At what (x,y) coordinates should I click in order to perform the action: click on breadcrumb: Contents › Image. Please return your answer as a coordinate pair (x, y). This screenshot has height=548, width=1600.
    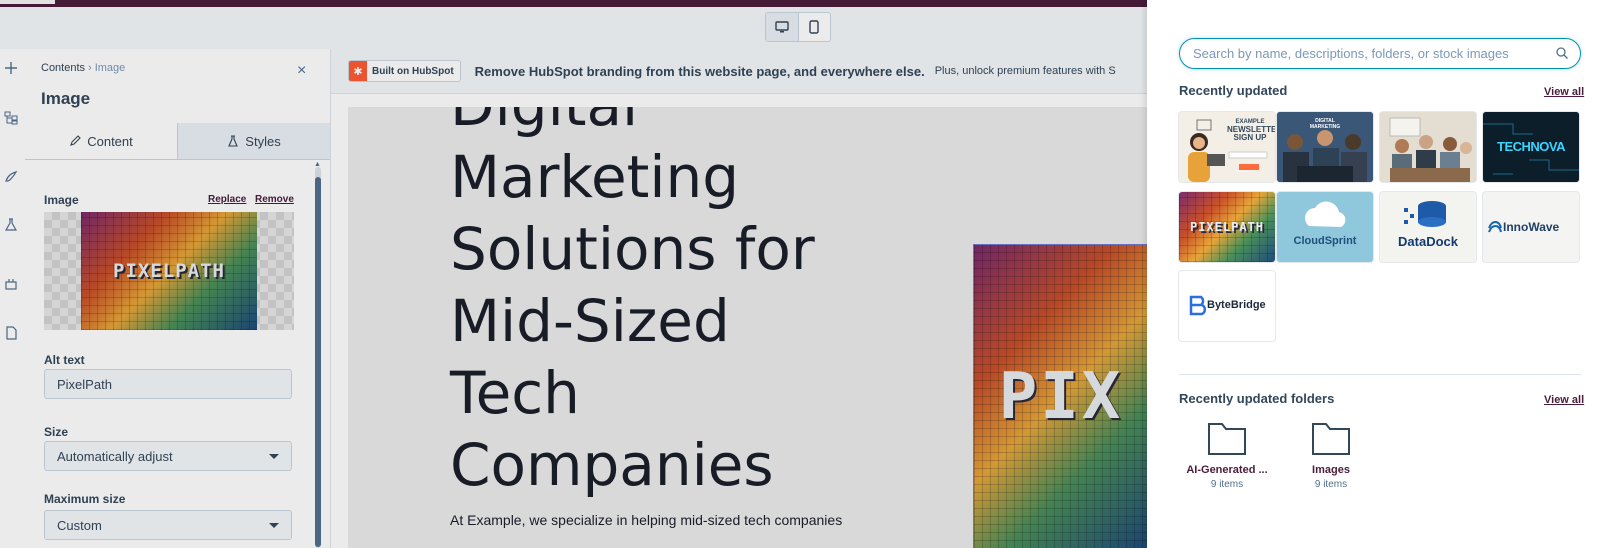
    Looking at the image, I should click on (83, 68).